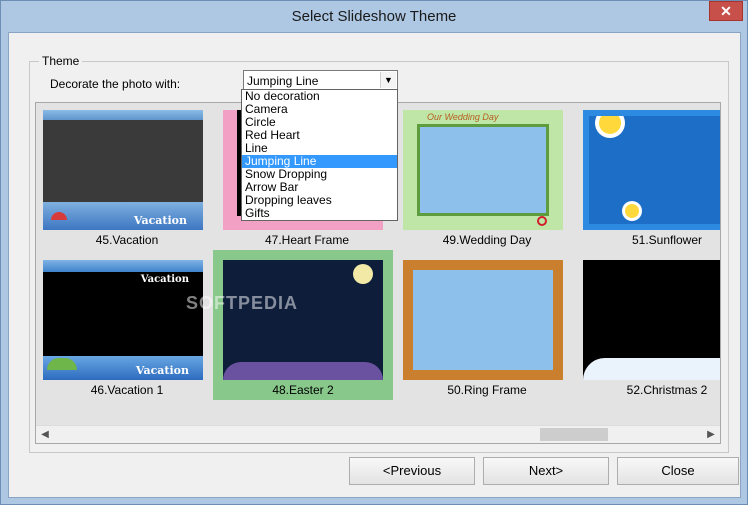 The image size is (748, 505). Describe the element at coordinates (542, 221) in the screenshot. I see `ring-icon` at that location.